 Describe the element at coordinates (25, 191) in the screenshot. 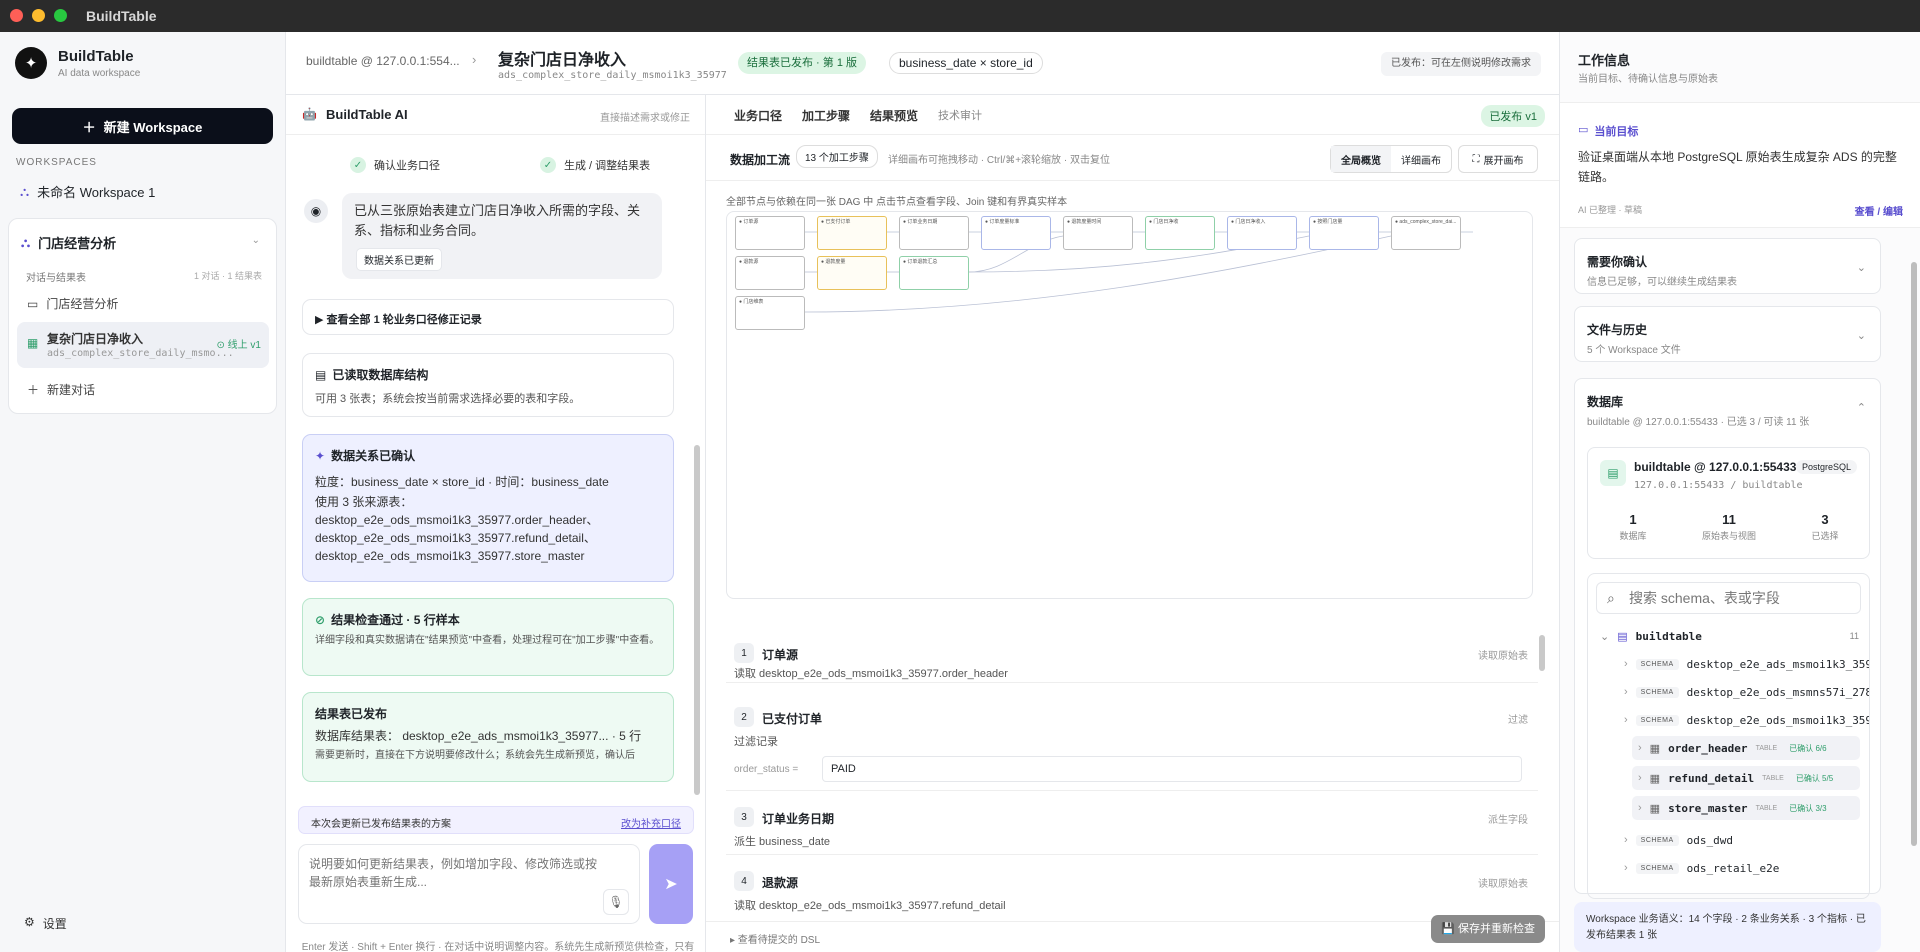

I see `workspace-icon: ⛬` at that location.